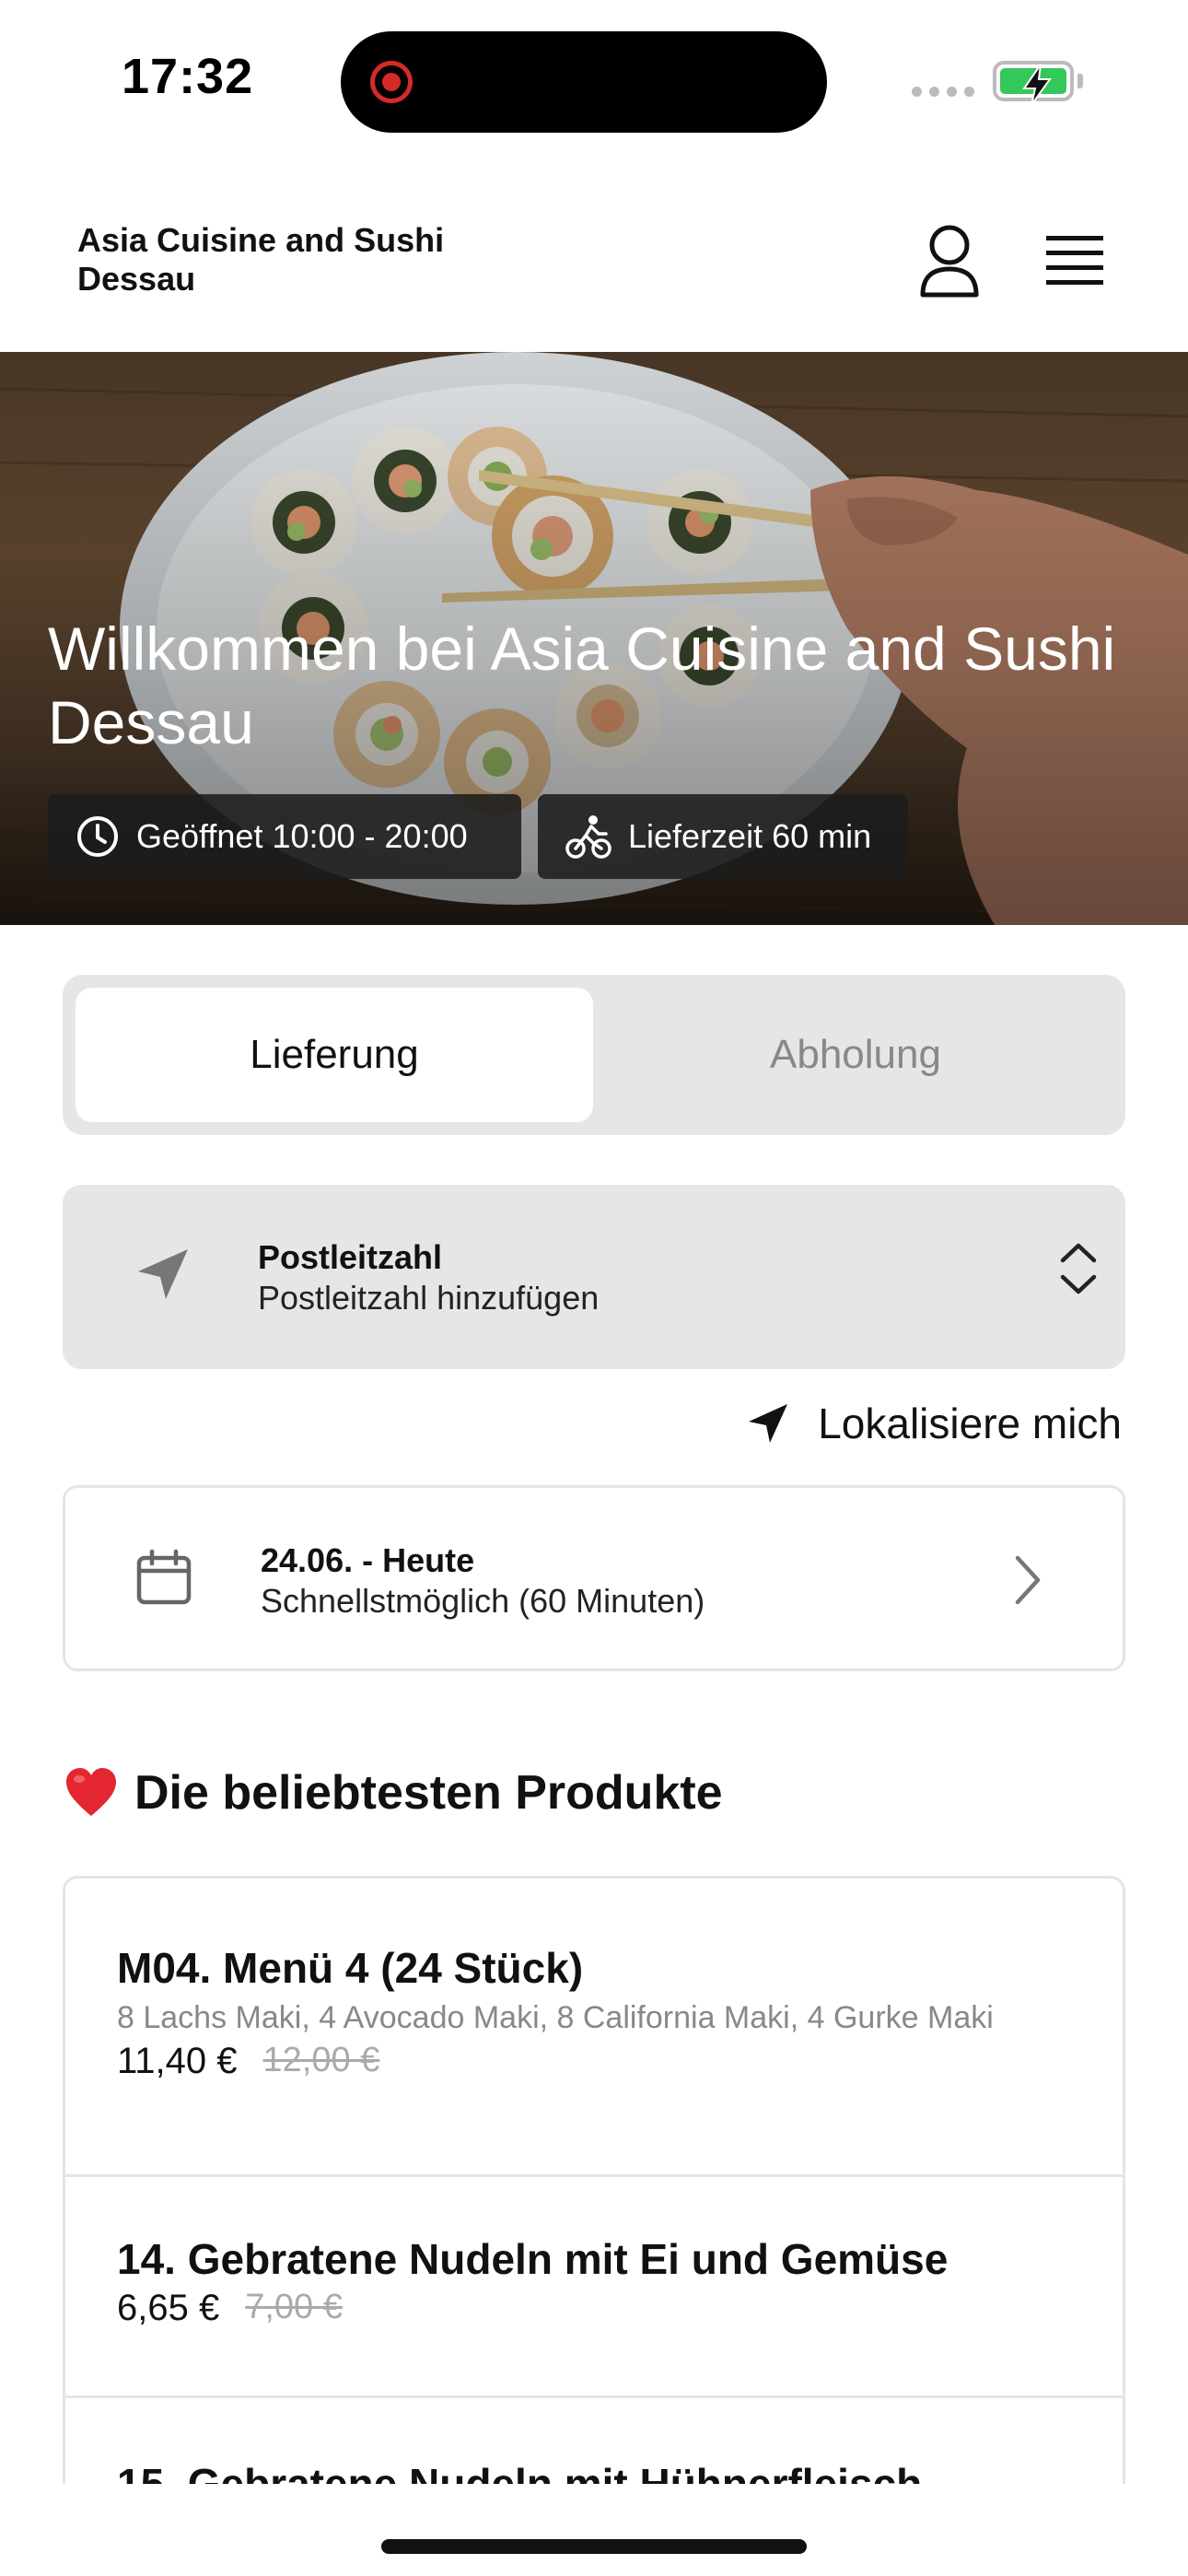  What do you see at coordinates (970, 1423) in the screenshot?
I see `locate-me-label: Lokalisiere mich` at bounding box center [970, 1423].